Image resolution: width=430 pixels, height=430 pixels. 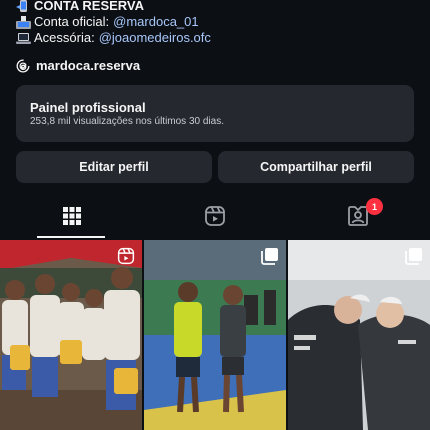 What do you see at coordinates (72, 21) in the screenshot?
I see `bio-official-label: Conta oficial:` at bounding box center [72, 21].